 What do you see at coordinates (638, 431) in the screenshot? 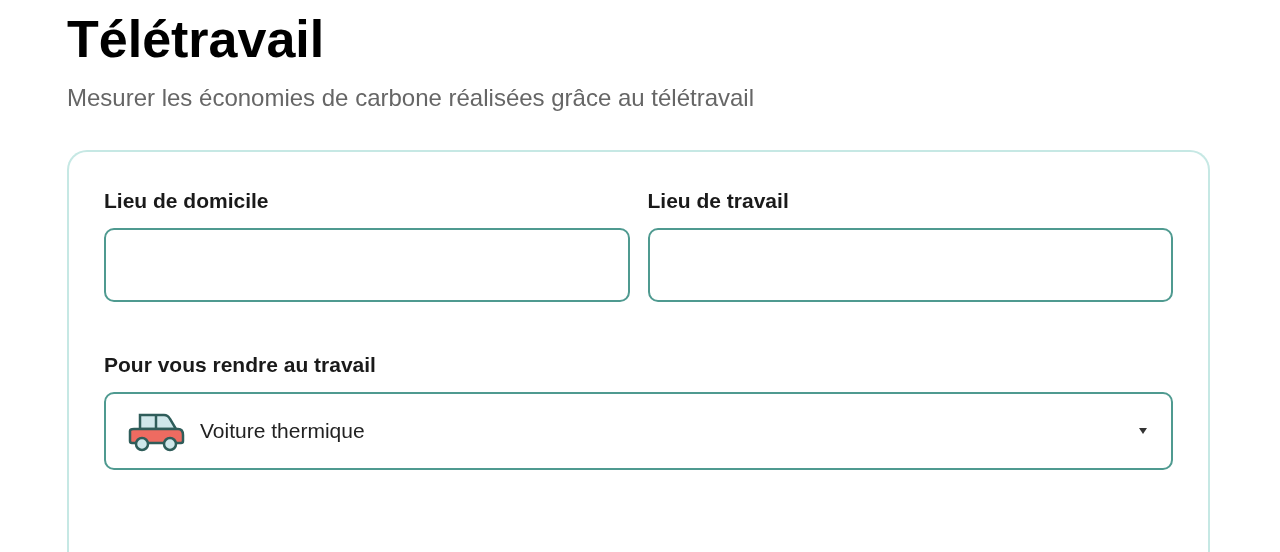
I see `transport-select: Voiture thermique` at bounding box center [638, 431].